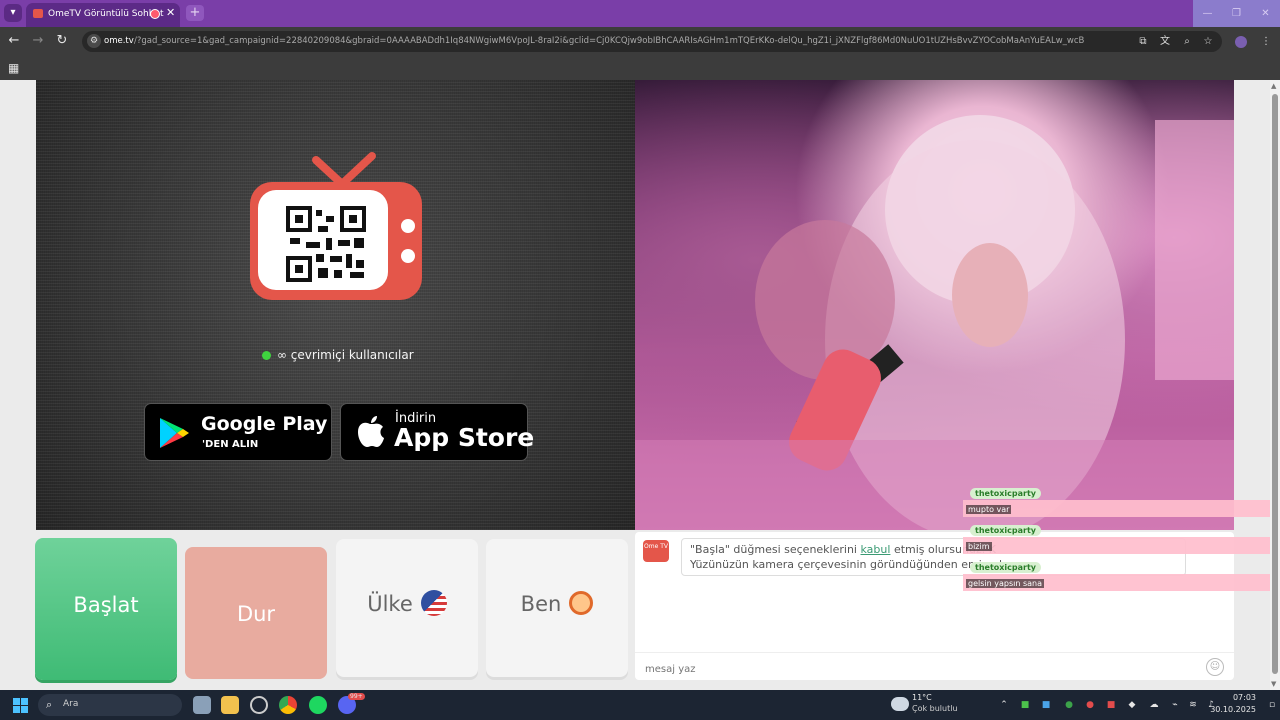 The width and height of the screenshot is (1280, 720). I want to click on scroll-down-icon: ▼, so click(1273, 684).